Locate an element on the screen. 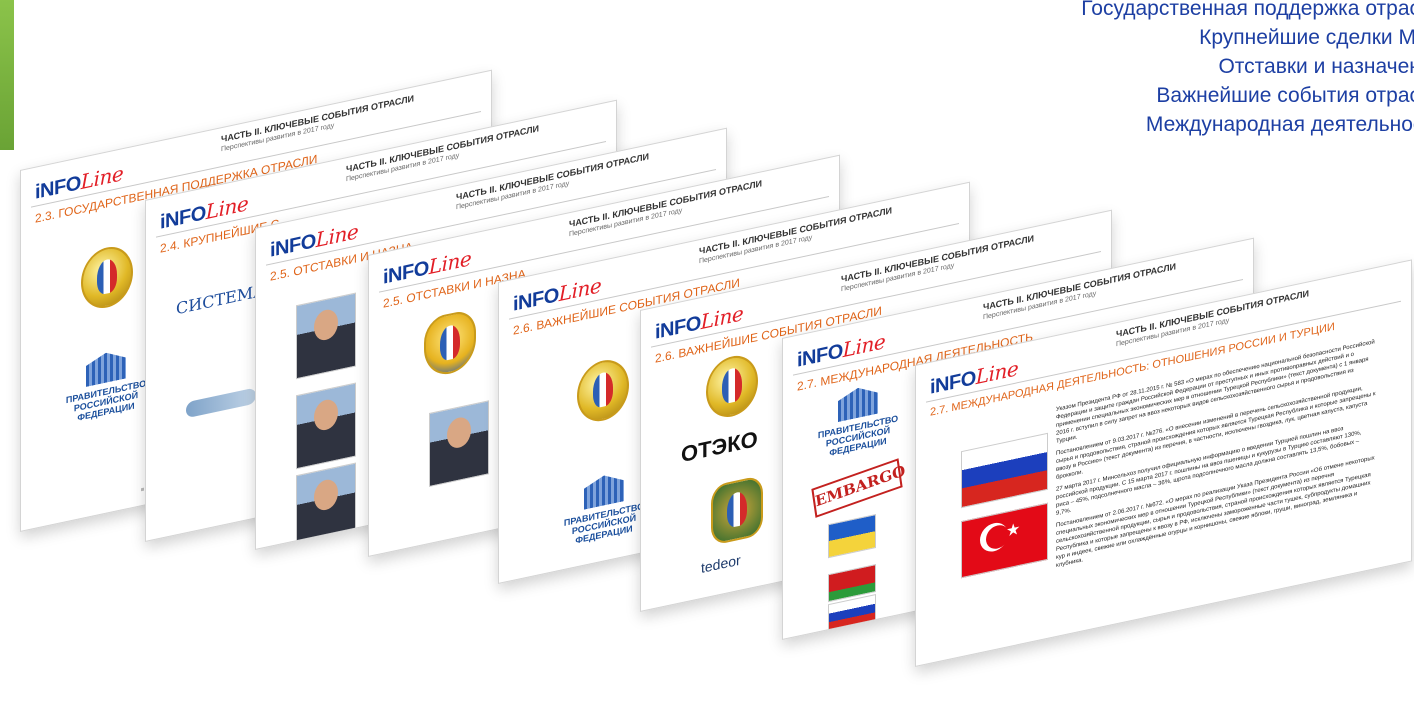  embargo-stamp: EMBARGO is located at coordinates (858, 488).